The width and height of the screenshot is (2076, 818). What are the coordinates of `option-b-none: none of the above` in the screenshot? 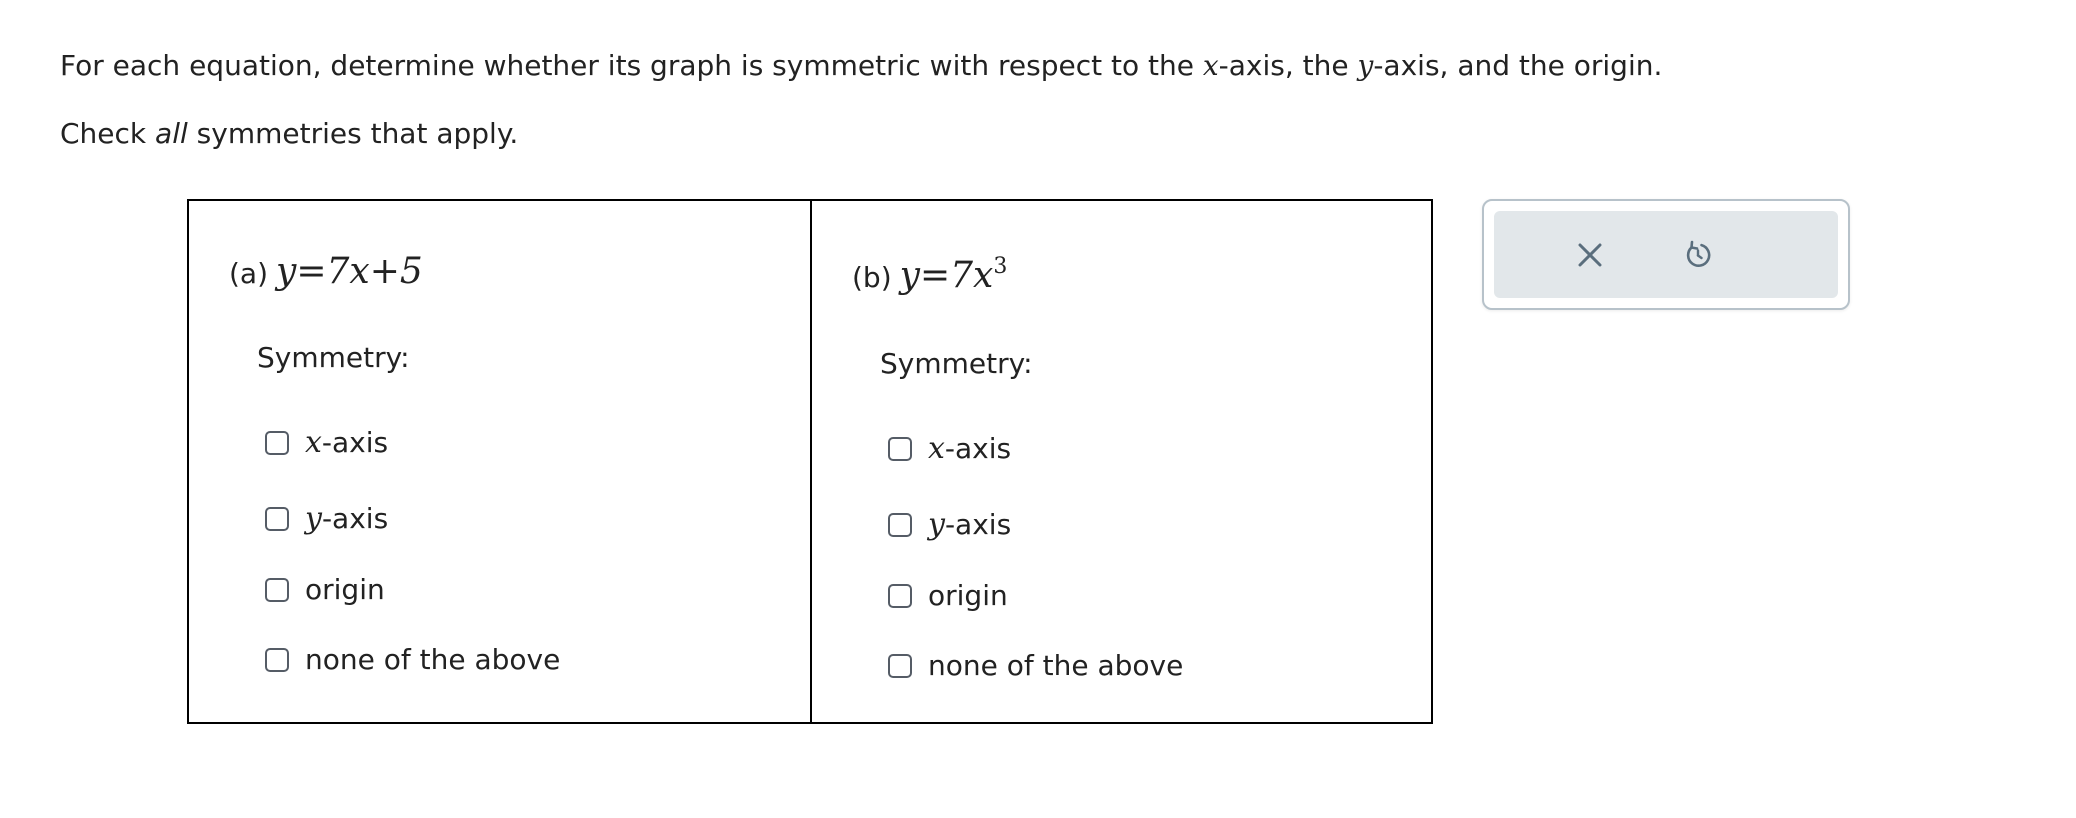 It's located at (1035, 665).